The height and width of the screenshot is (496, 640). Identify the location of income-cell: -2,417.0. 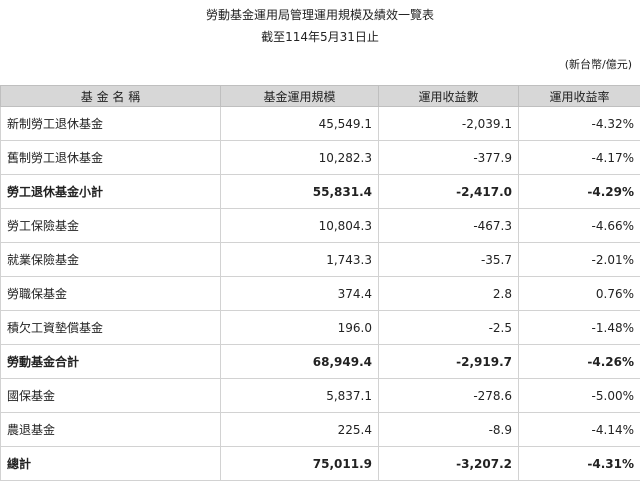
(448, 191).